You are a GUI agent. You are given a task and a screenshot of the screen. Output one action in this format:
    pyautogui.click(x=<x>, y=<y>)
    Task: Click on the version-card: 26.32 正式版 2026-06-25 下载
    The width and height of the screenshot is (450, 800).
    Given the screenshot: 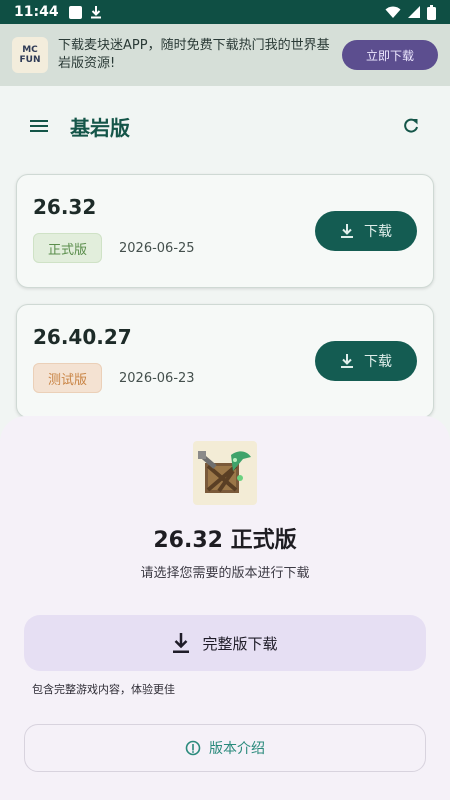 What is the action you would take?
    pyautogui.click(x=225, y=231)
    